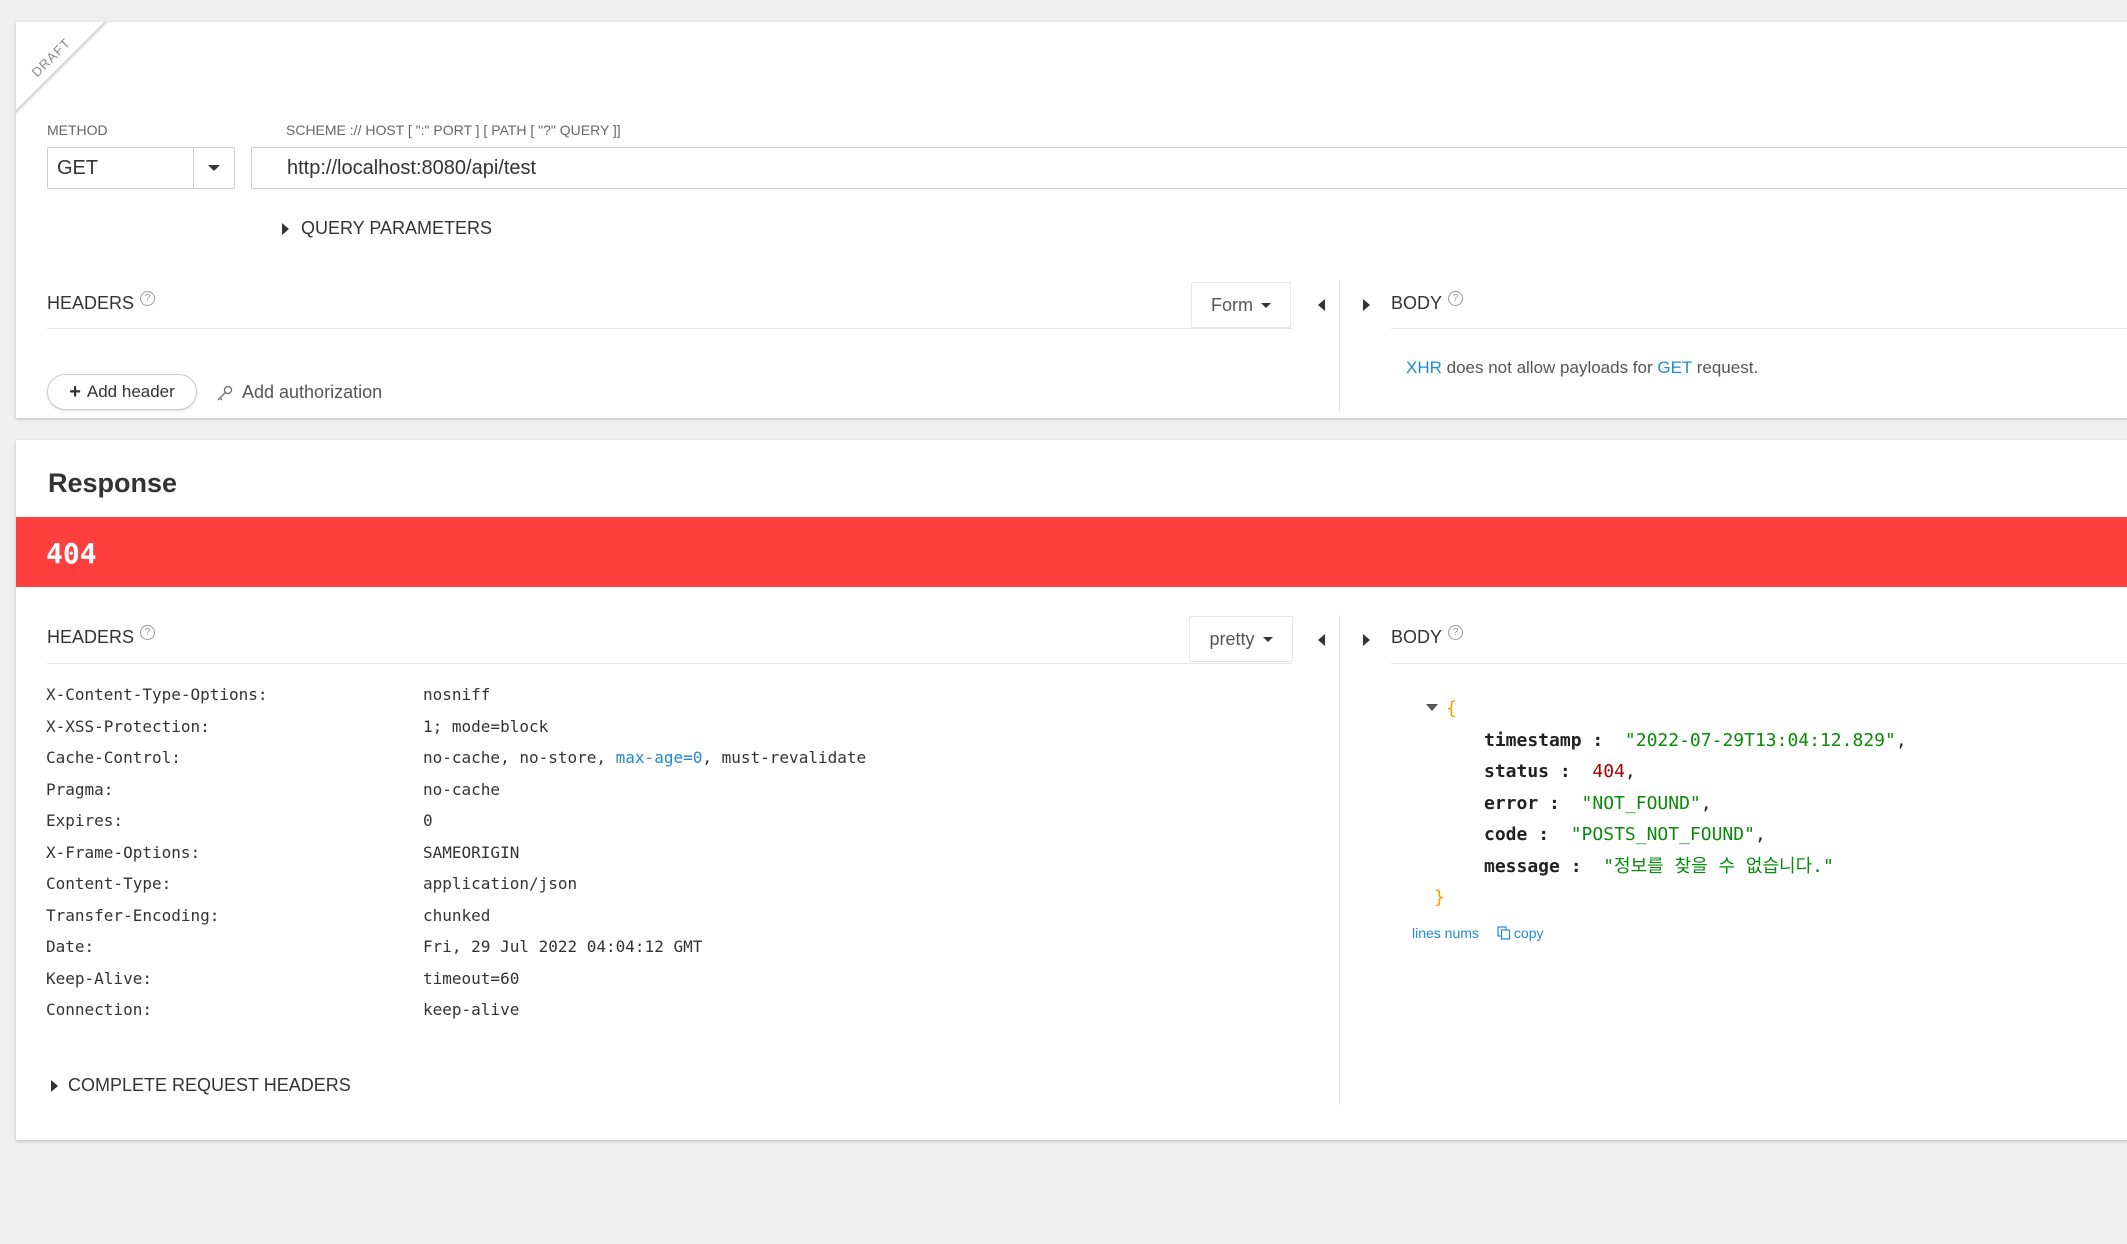 The image size is (2127, 1244). I want to click on add-authorization-link: Add authorization, so click(299, 392).